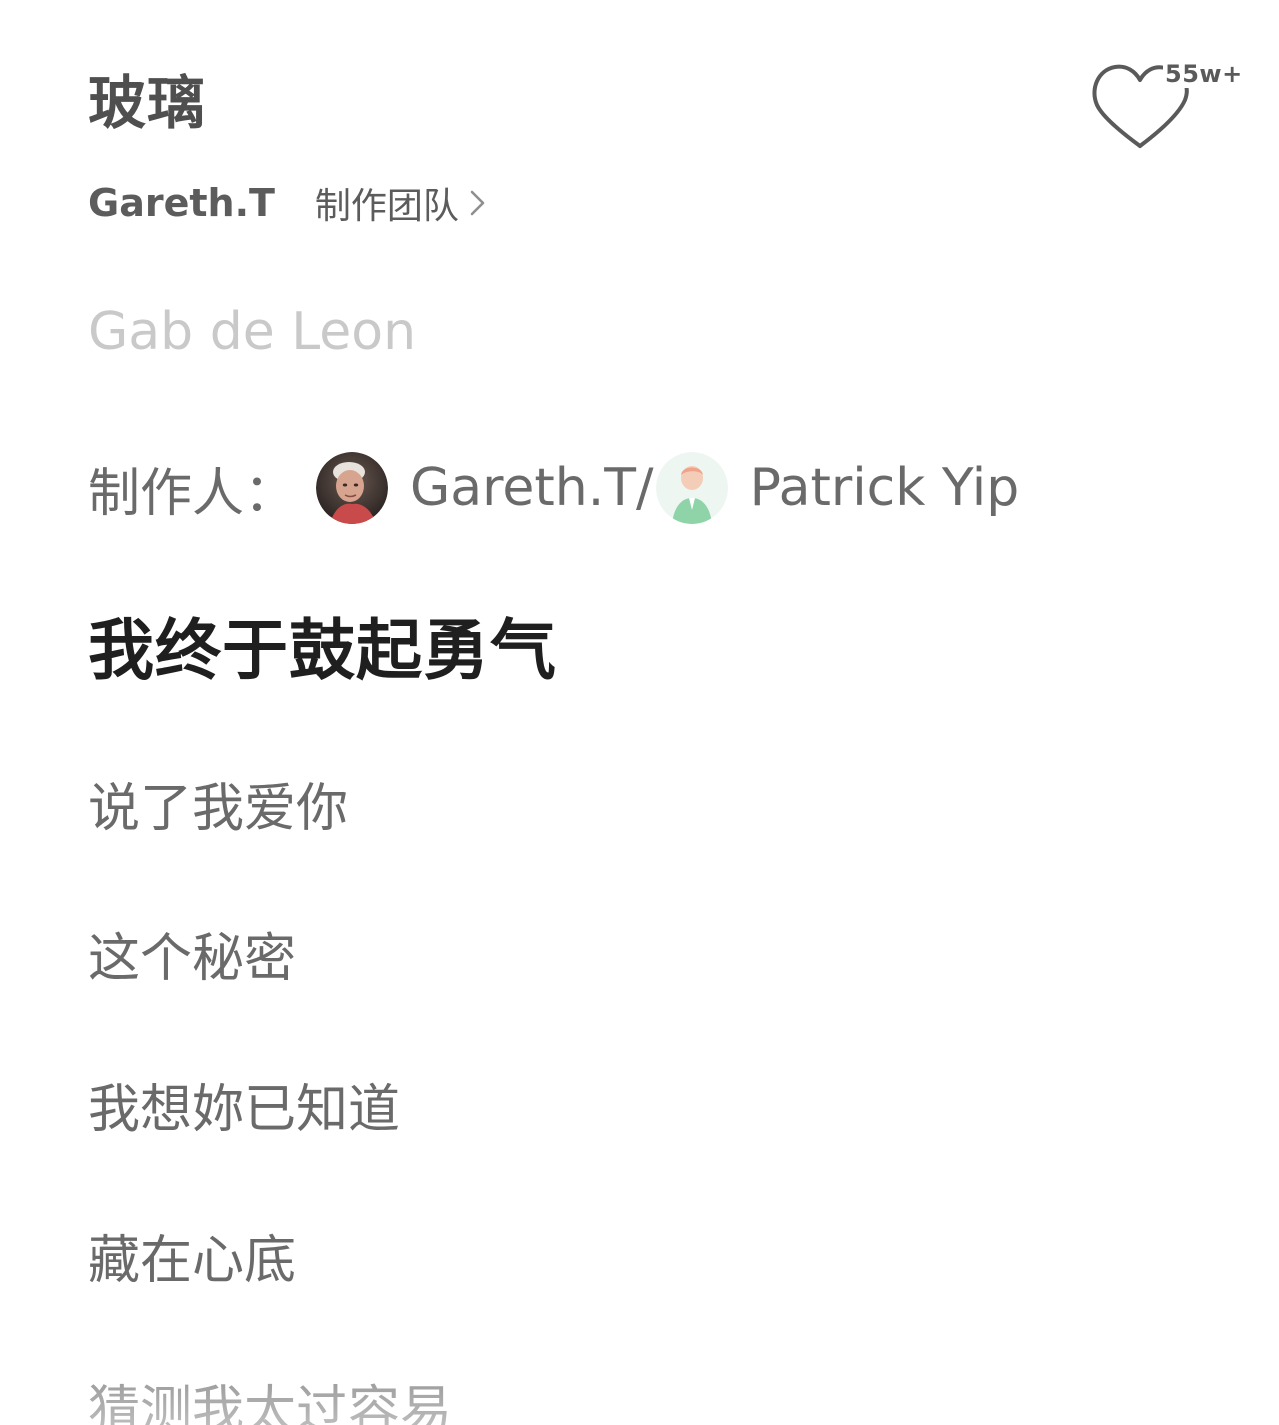 Image resolution: width=1279 pixels, height=1425 pixels. I want to click on lyric-line: Gab de Leon, so click(252, 332).